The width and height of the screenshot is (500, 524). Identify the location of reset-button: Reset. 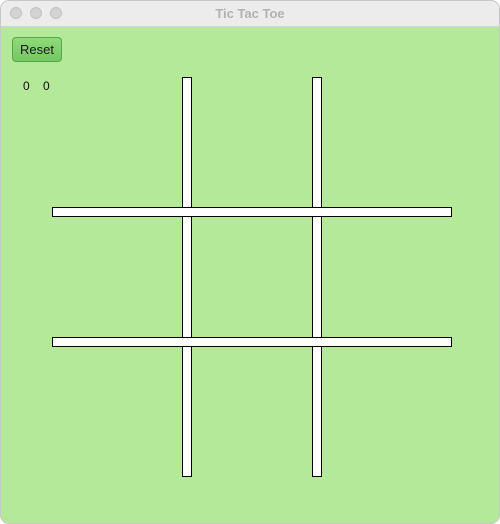
(37, 49).